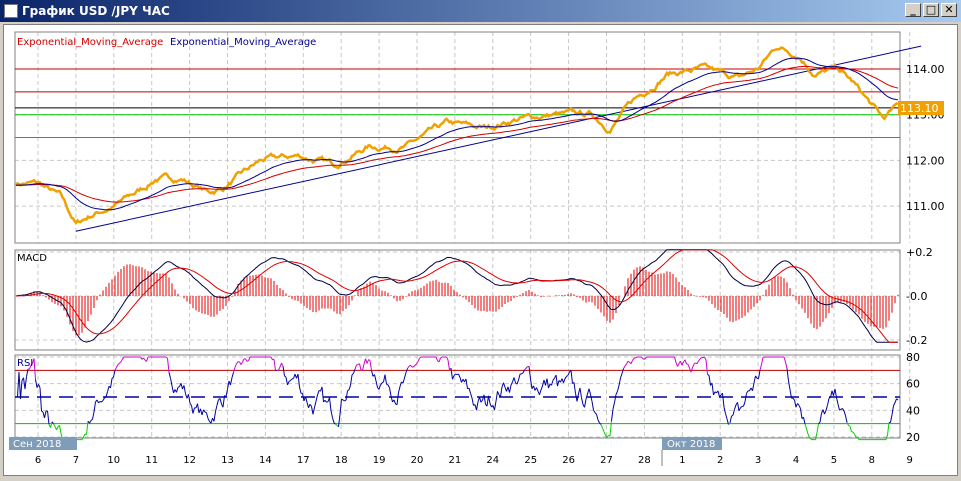 This screenshot has height=481, width=961. Describe the element at coordinates (916, 340) in the screenshot. I see `macd-tick: -0.2` at that location.